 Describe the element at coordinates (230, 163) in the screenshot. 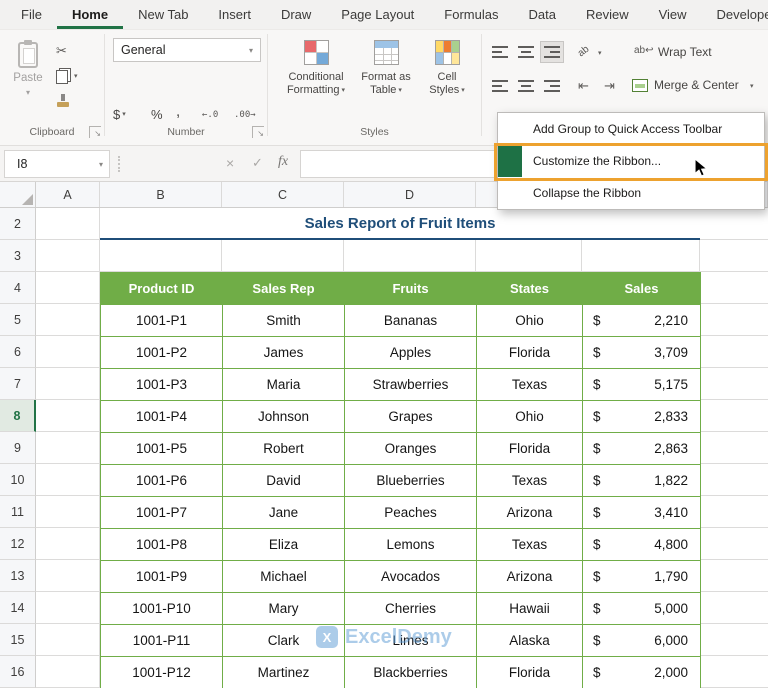

I see `cancel-icon: ×` at that location.